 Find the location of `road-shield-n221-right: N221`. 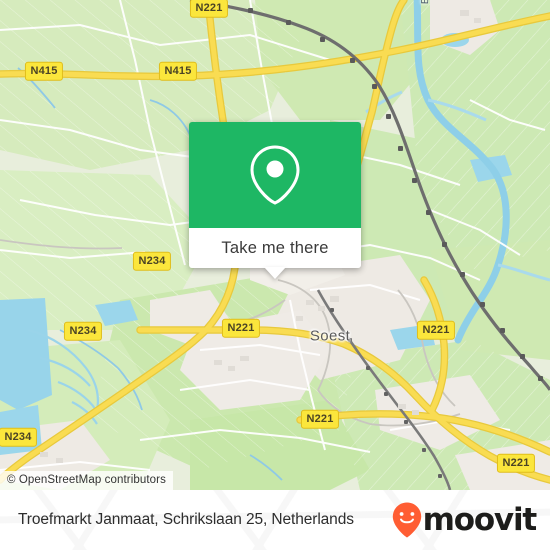

road-shield-n221-right: N221 is located at coordinates (436, 330).